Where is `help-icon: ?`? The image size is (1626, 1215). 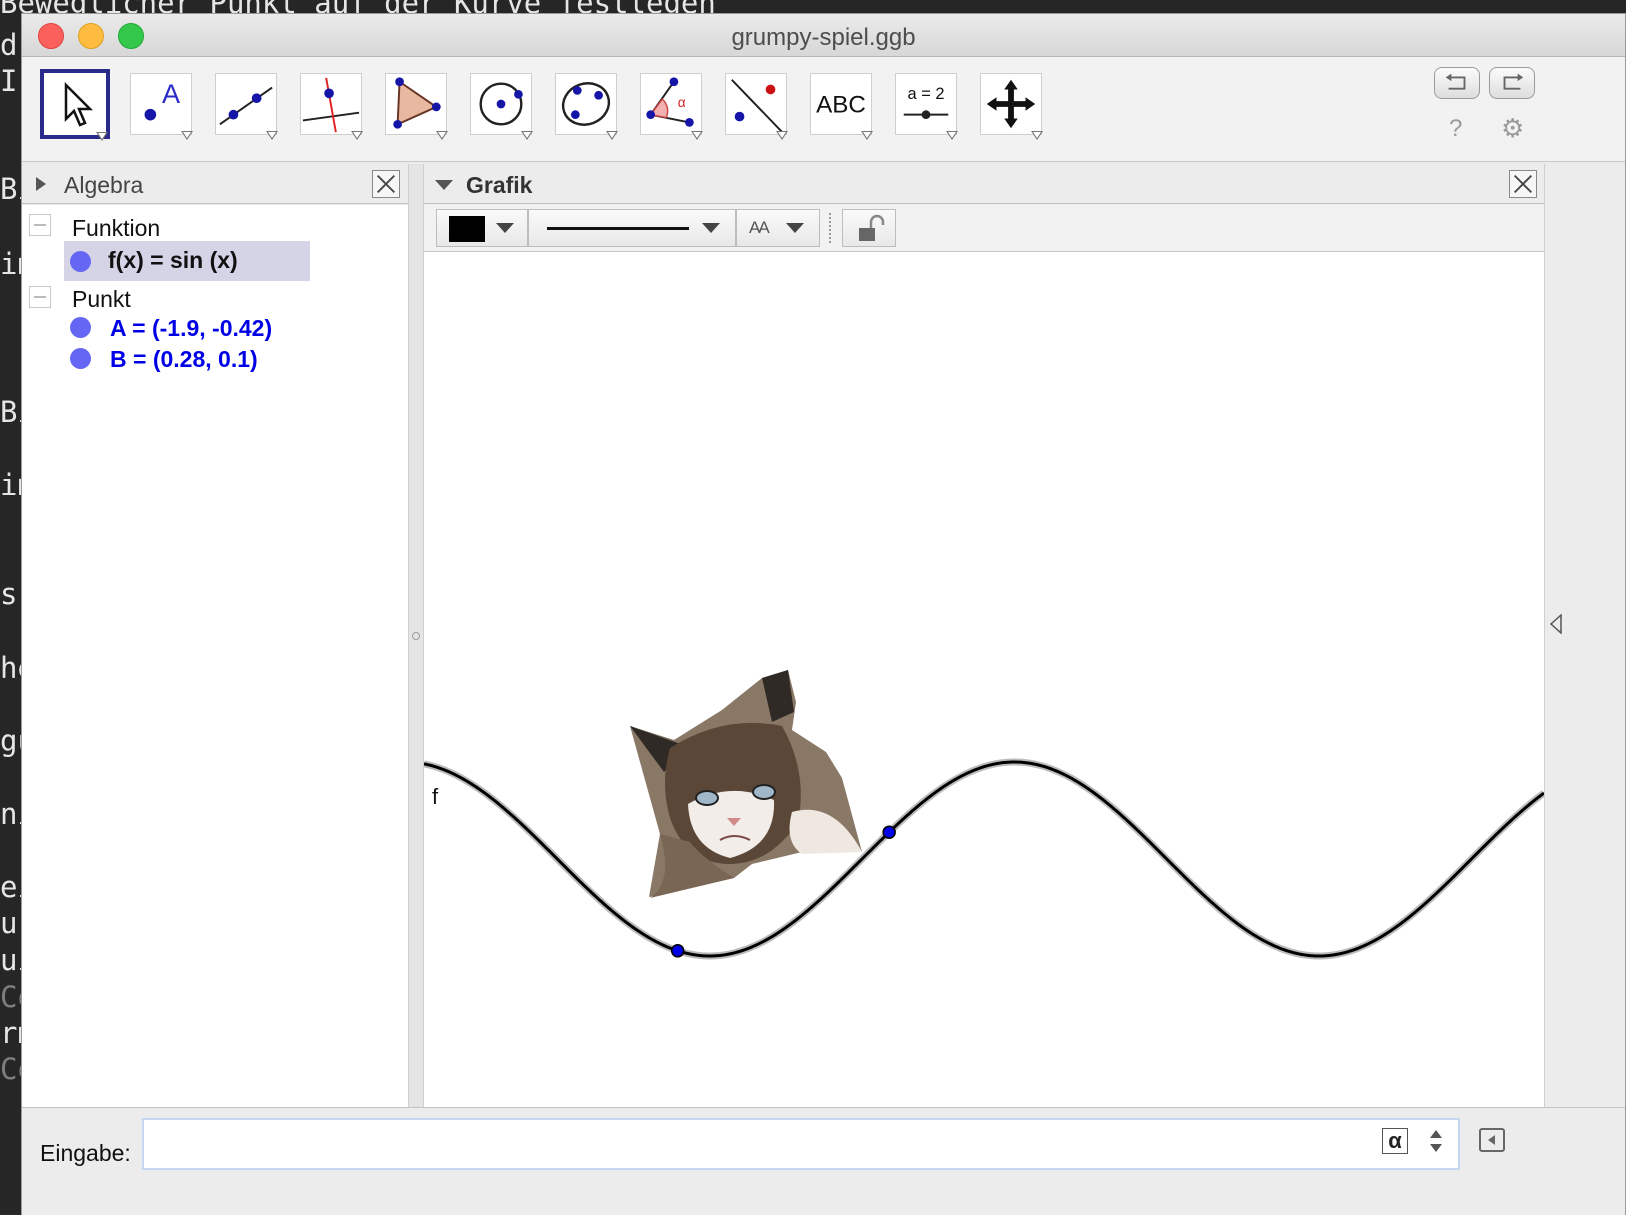 help-icon: ? is located at coordinates (1455, 129).